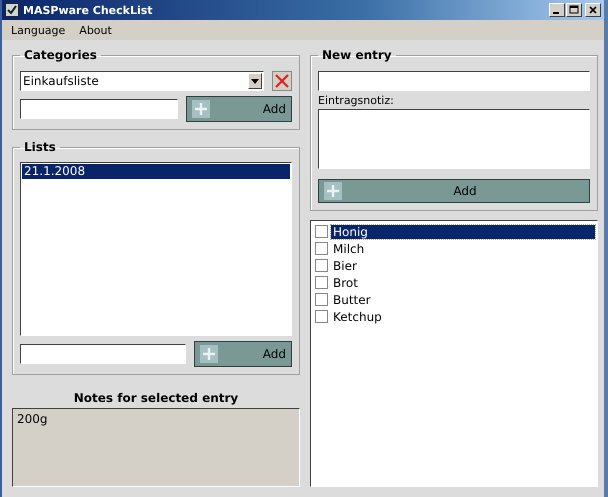 The width and height of the screenshot is (608, 497). What do you see at coordinates (40, 147) in the screenshot?
I see `group-title: Lists` at bounding box center [40, 147].